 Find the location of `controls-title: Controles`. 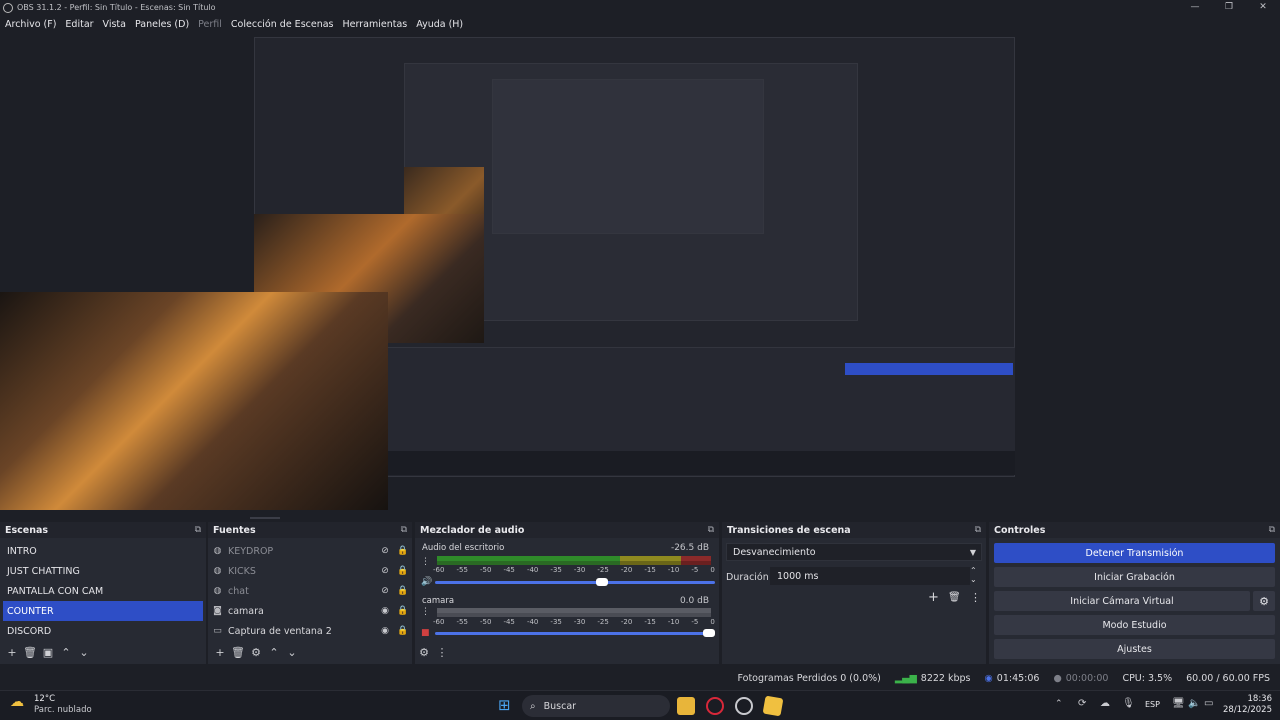

controls-title: Controles is located at coordinates (1020, 530).